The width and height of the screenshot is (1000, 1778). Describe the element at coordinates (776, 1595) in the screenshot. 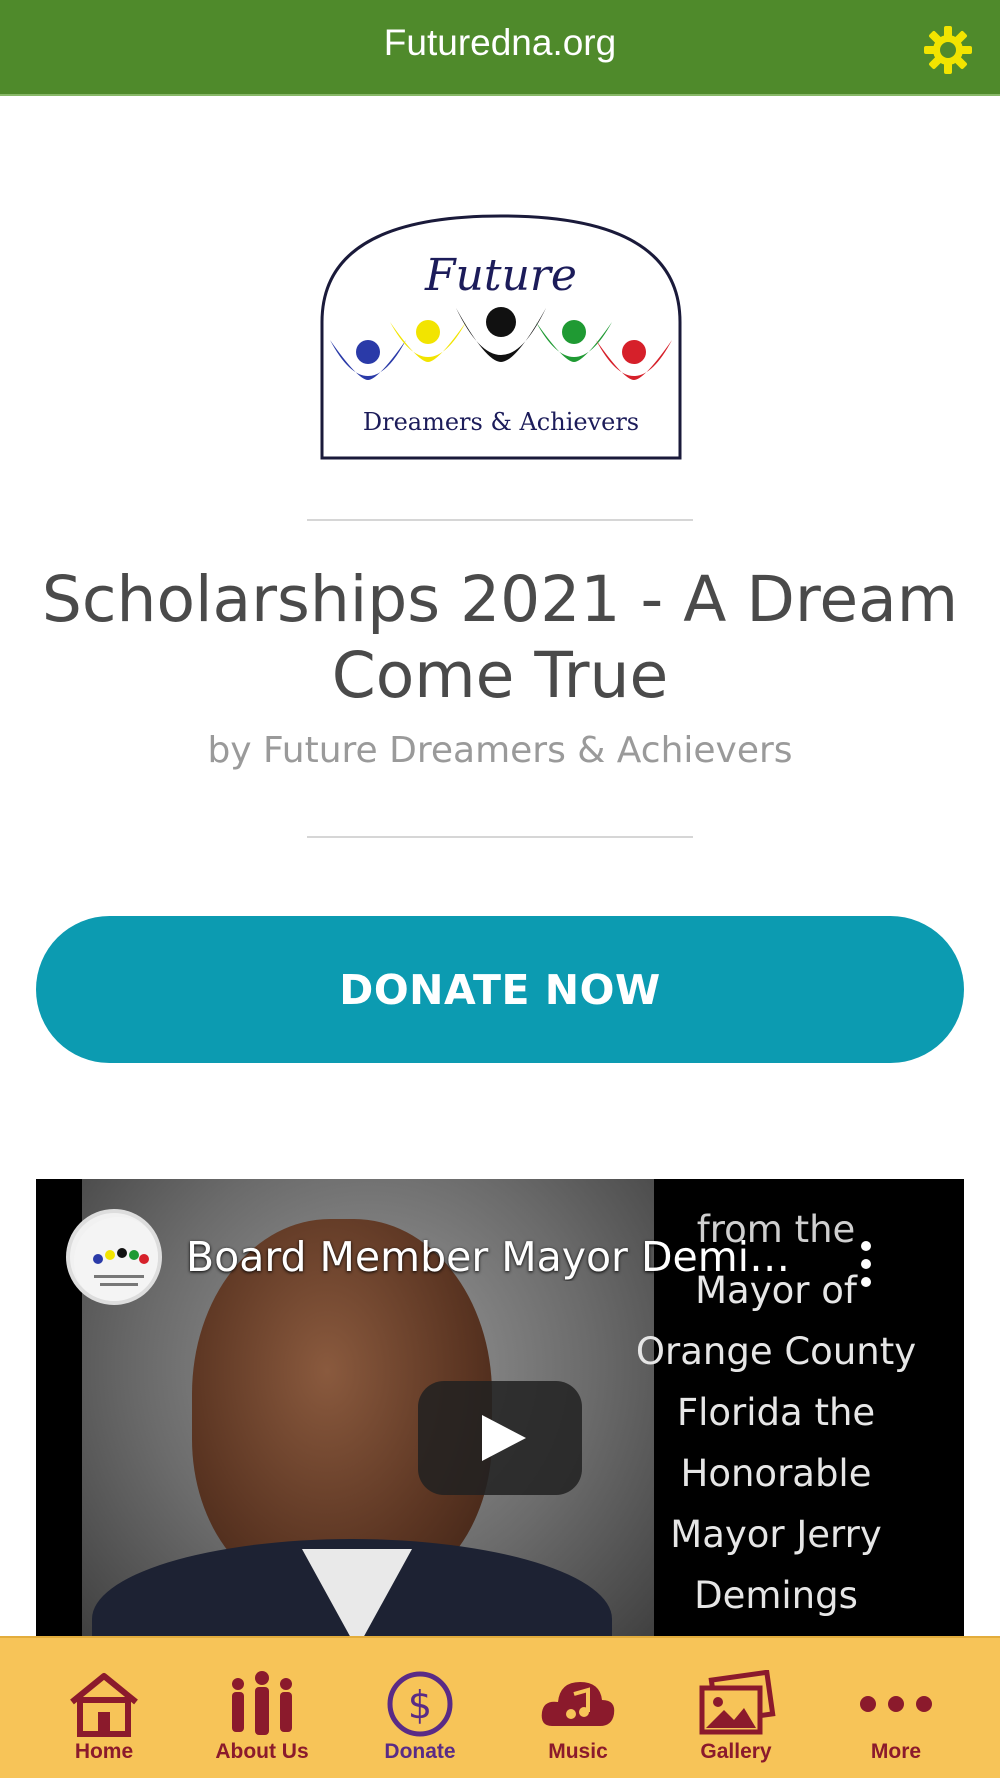

I see `caption-line: Demings` at that location.